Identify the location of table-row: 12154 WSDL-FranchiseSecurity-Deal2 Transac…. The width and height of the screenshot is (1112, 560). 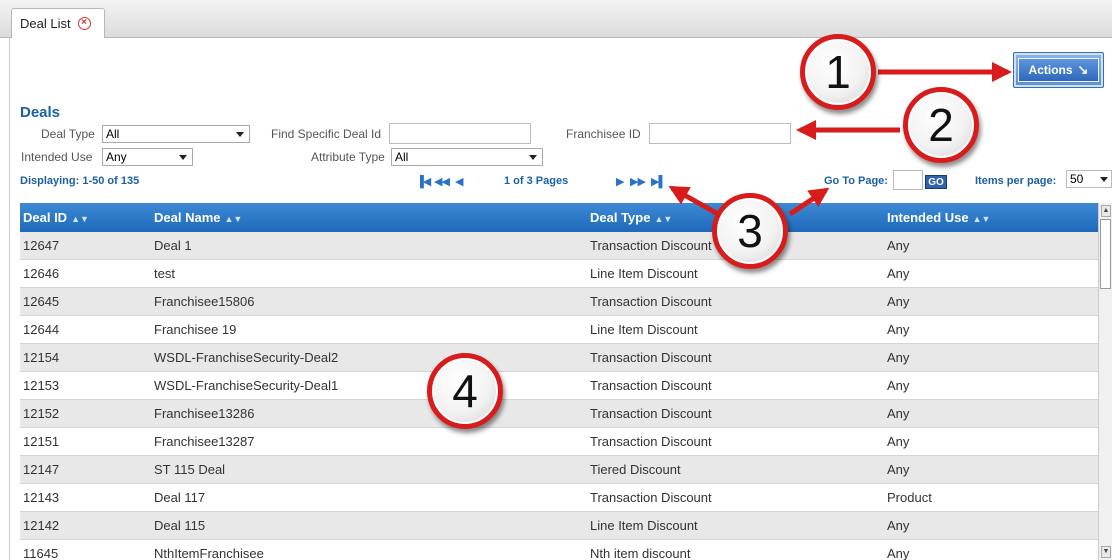
(559, 358).